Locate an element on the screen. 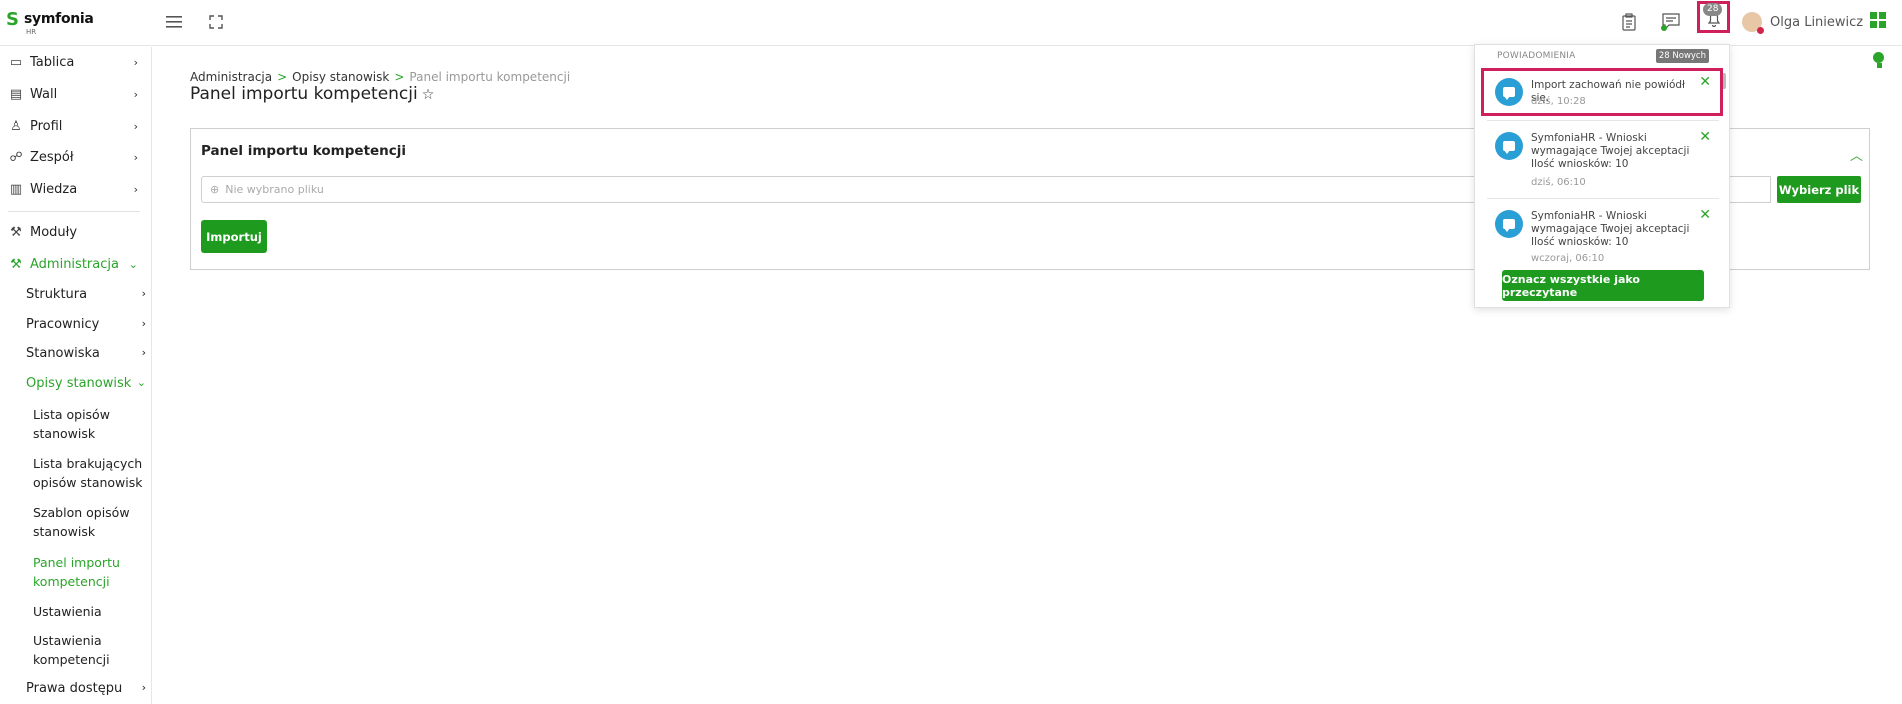 The image size is (1902, 704). sidebar-sub-label: Pracownicy is located at coordinates (63, 324).